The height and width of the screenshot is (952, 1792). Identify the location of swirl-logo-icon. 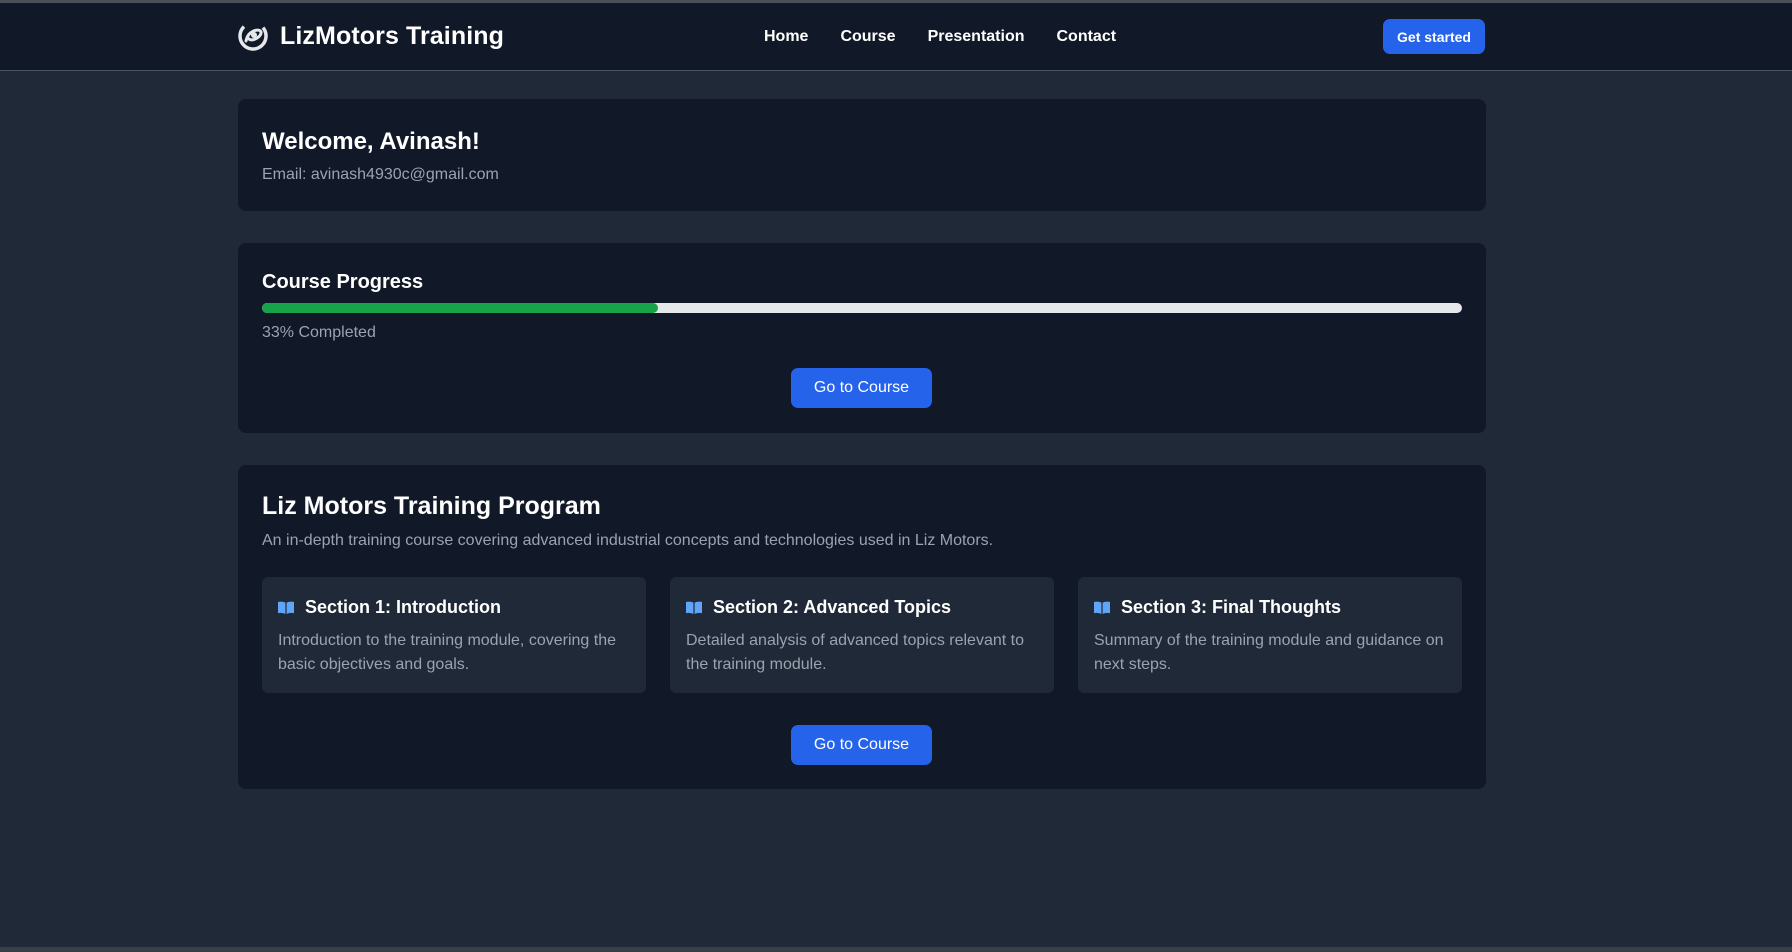
(253, 36).